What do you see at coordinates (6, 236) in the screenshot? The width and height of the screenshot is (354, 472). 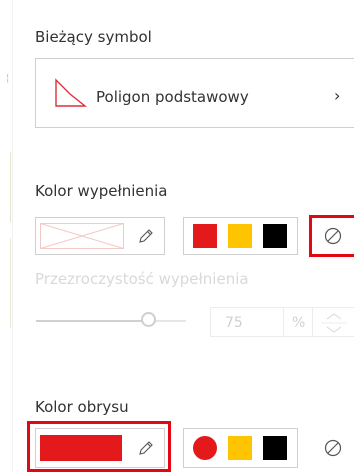 I see `left-rail` at bounding box center [6, 236].